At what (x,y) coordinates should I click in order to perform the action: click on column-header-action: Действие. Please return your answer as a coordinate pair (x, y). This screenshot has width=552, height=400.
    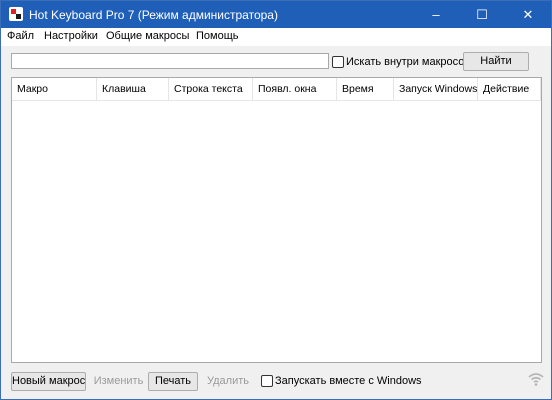
    Looking at the image, I should click on (509, 89).